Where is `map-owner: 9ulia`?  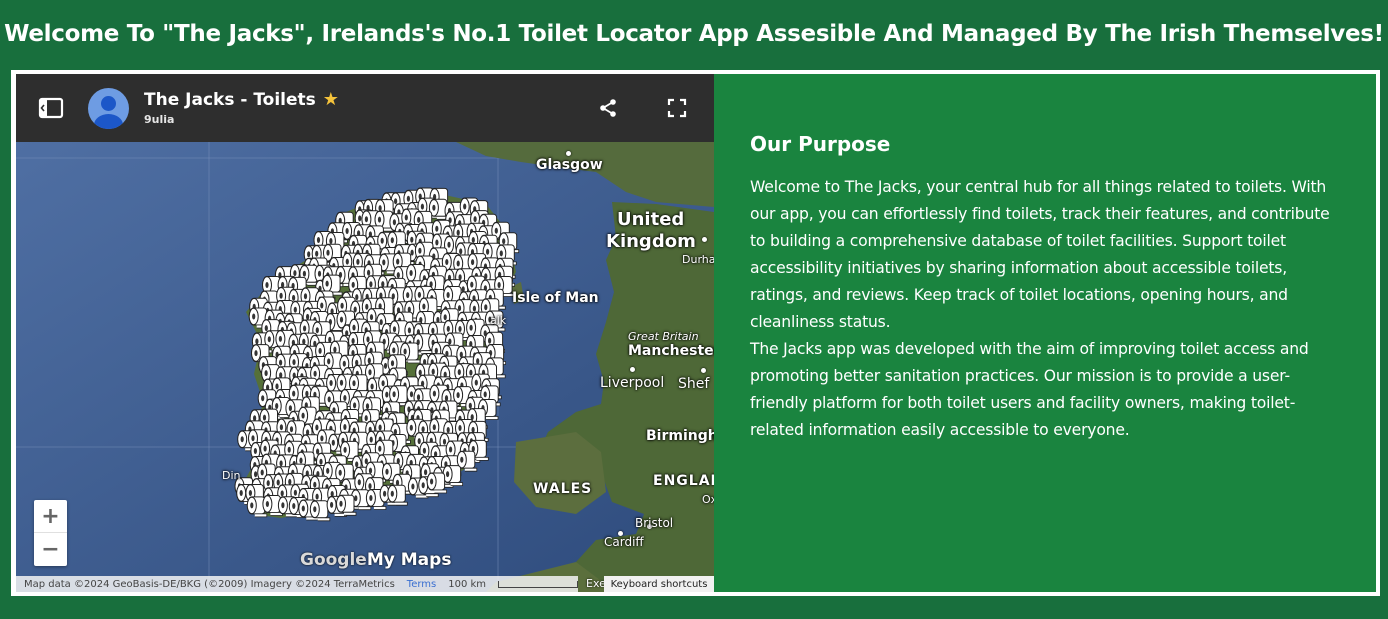 map-owner: 9ulia is located at coordinates (159, 119).